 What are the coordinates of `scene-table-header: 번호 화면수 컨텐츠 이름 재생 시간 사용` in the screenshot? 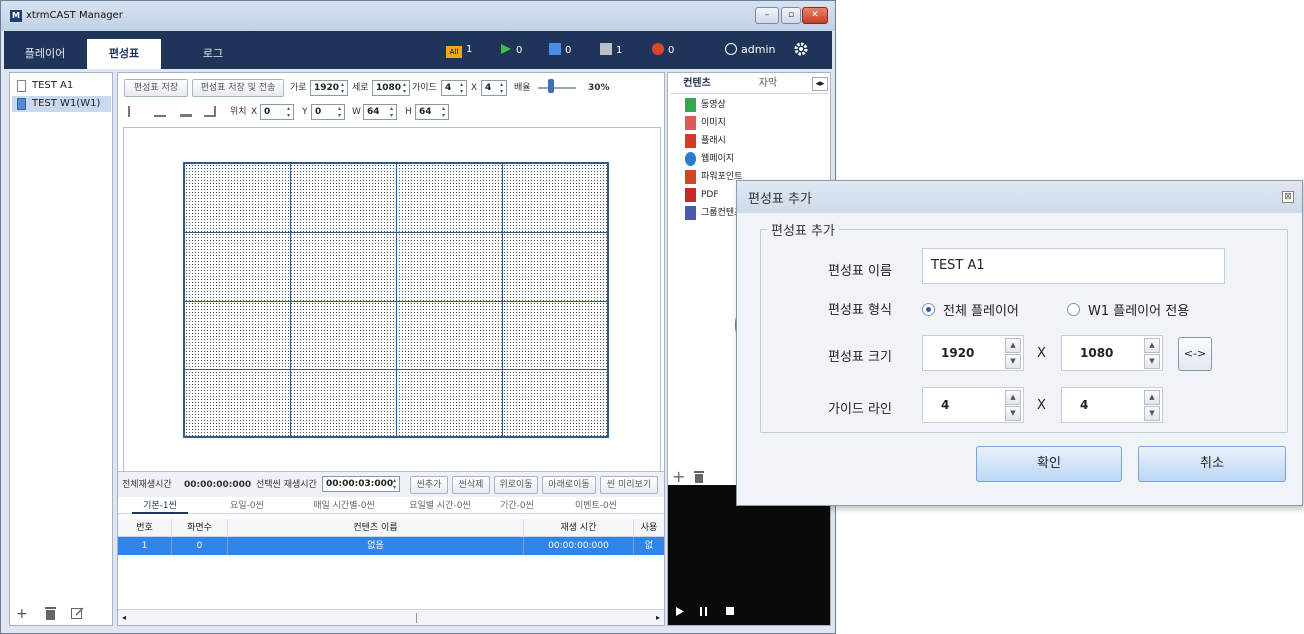 It's located at (391, 528).